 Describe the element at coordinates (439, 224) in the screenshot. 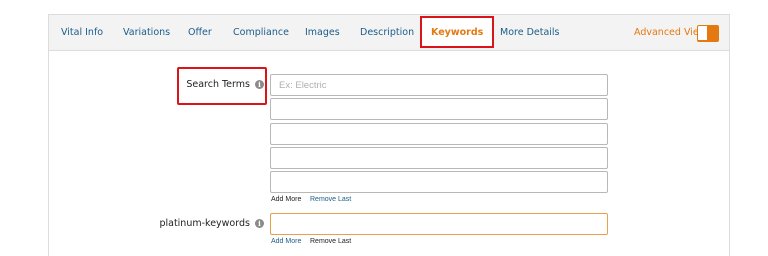

I see `platinum-keywords-field` at that location.